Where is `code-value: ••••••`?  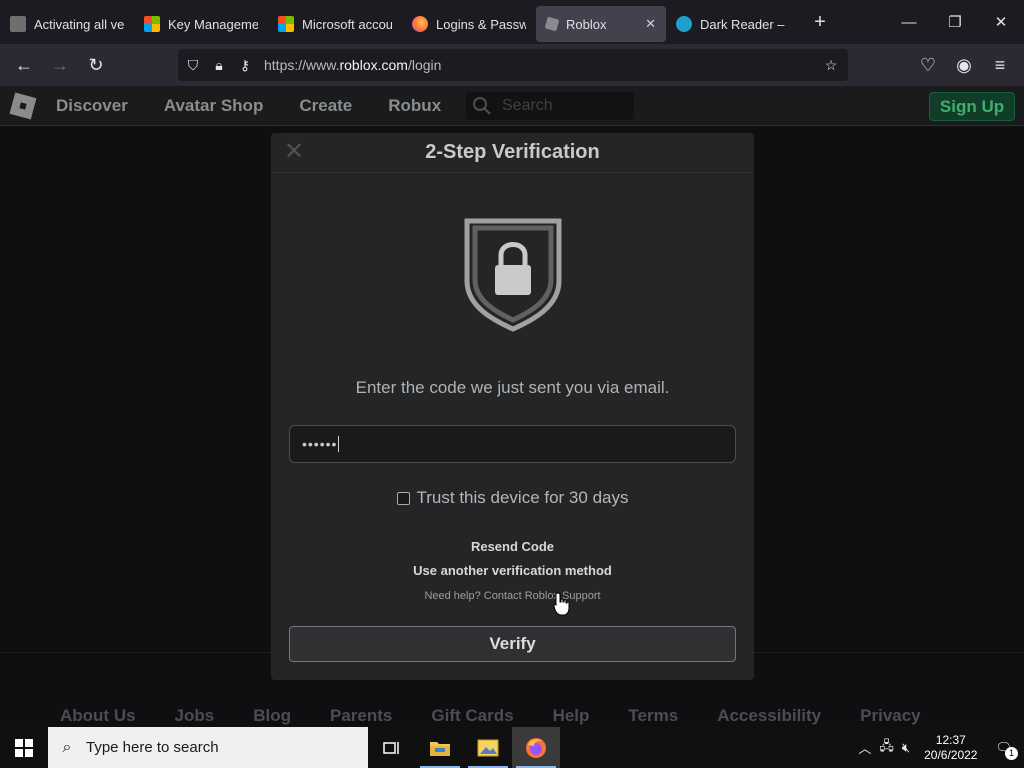
code-value: •••••• is located at coordinates (320, 444).